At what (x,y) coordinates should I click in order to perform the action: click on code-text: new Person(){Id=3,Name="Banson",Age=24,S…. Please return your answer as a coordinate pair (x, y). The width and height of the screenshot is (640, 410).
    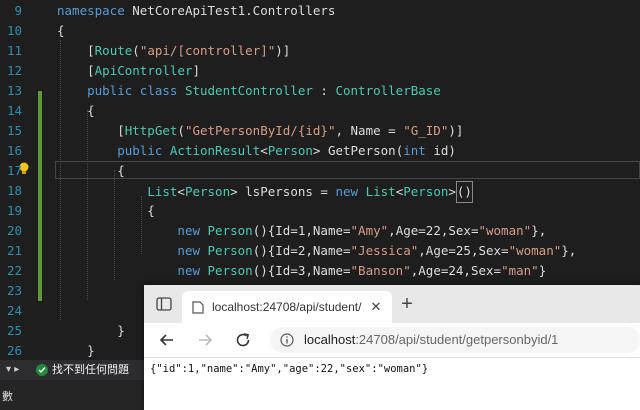
    Looking at the image, I should click on (301, 271).